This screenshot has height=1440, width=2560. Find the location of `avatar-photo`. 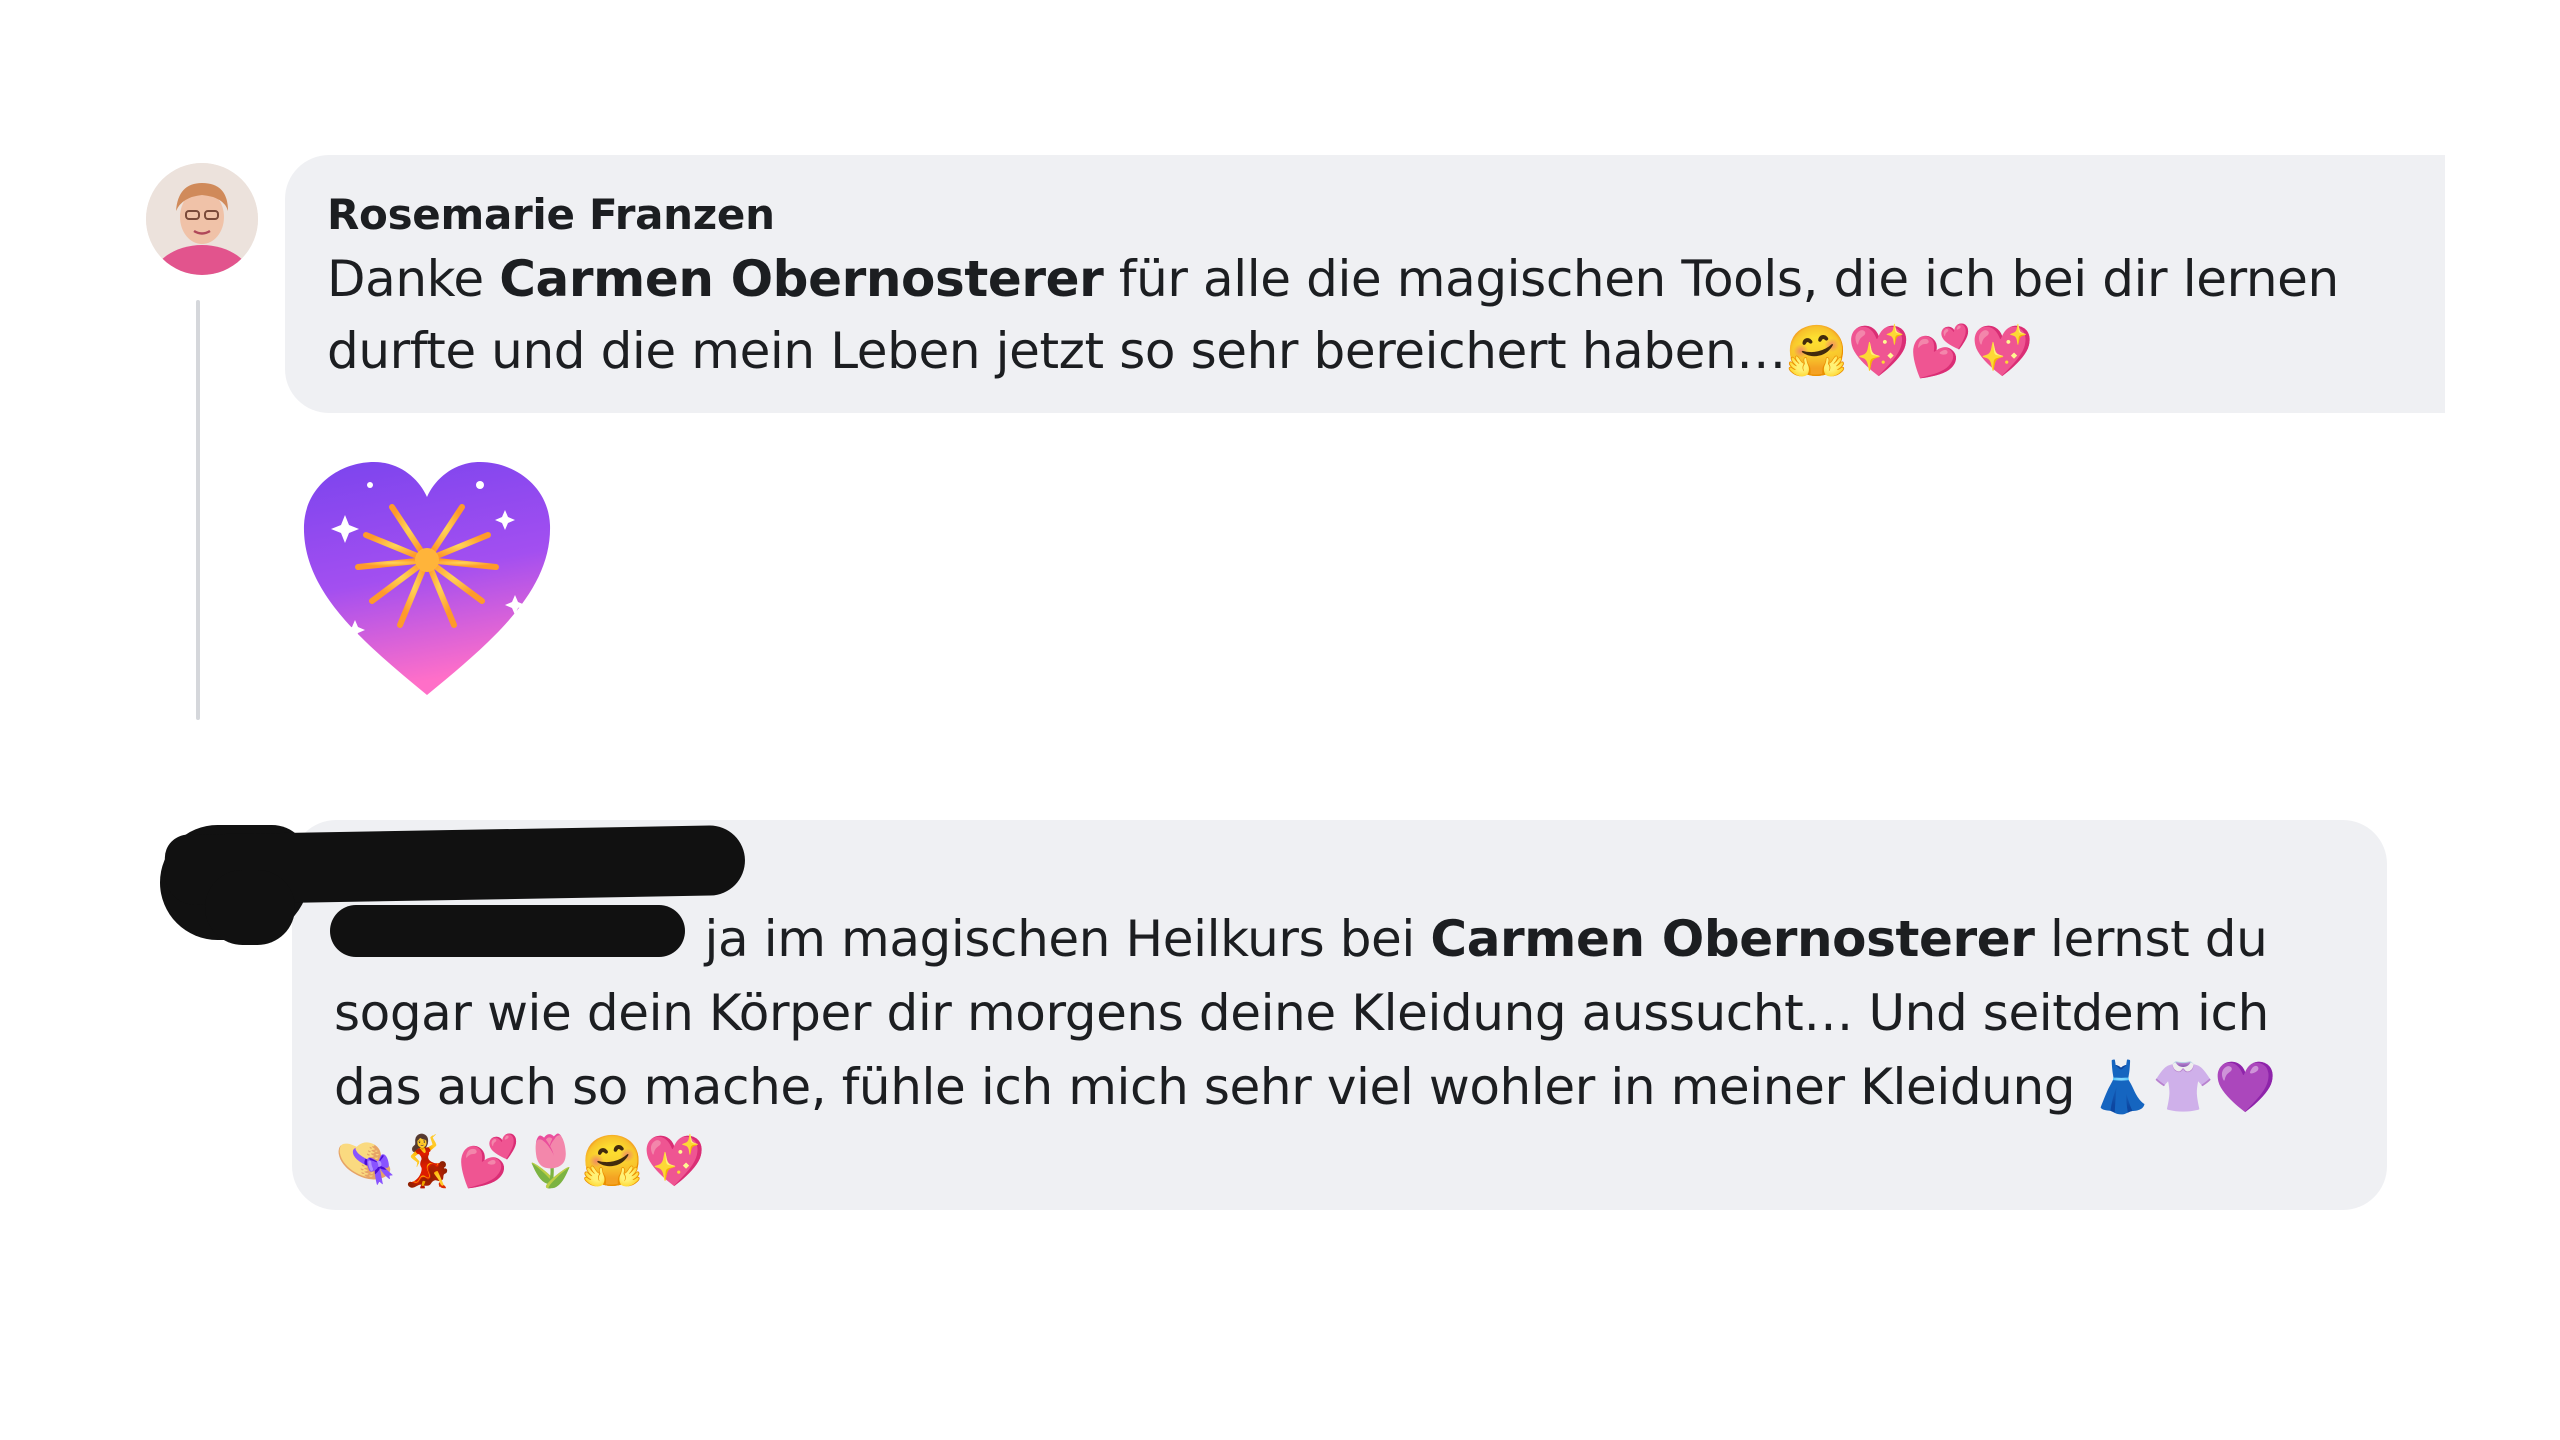

avatar-photo is located at coordinates (202, 219).